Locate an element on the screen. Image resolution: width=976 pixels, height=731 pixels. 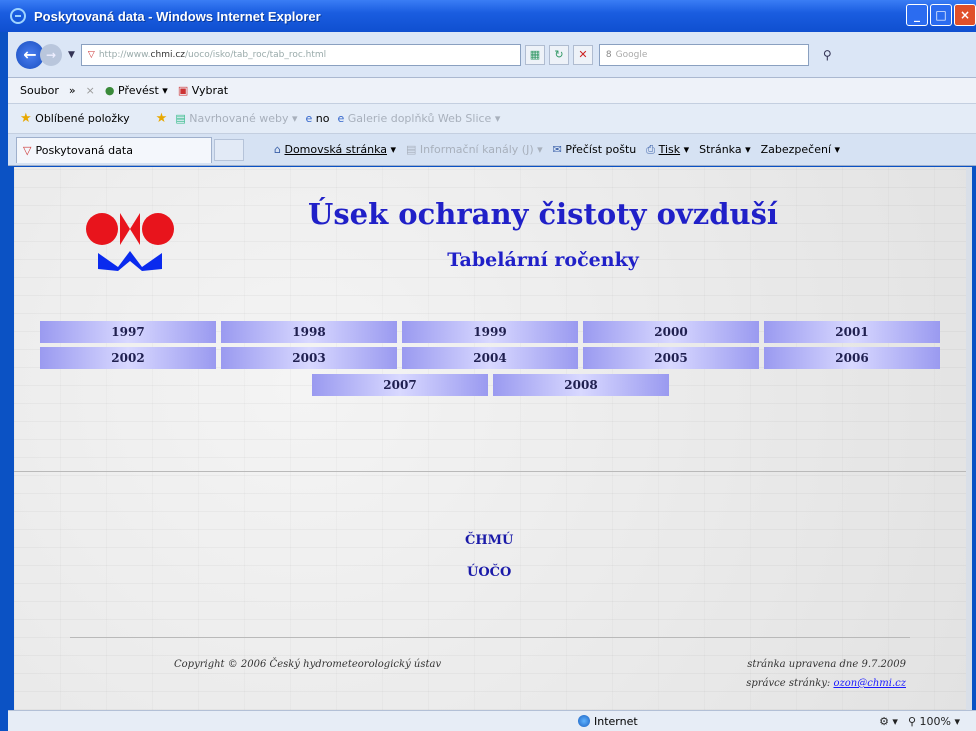
web-slice-gallery-link: e Galerie doplňků Web Slice ▾ is located at coordinates (419, 118).